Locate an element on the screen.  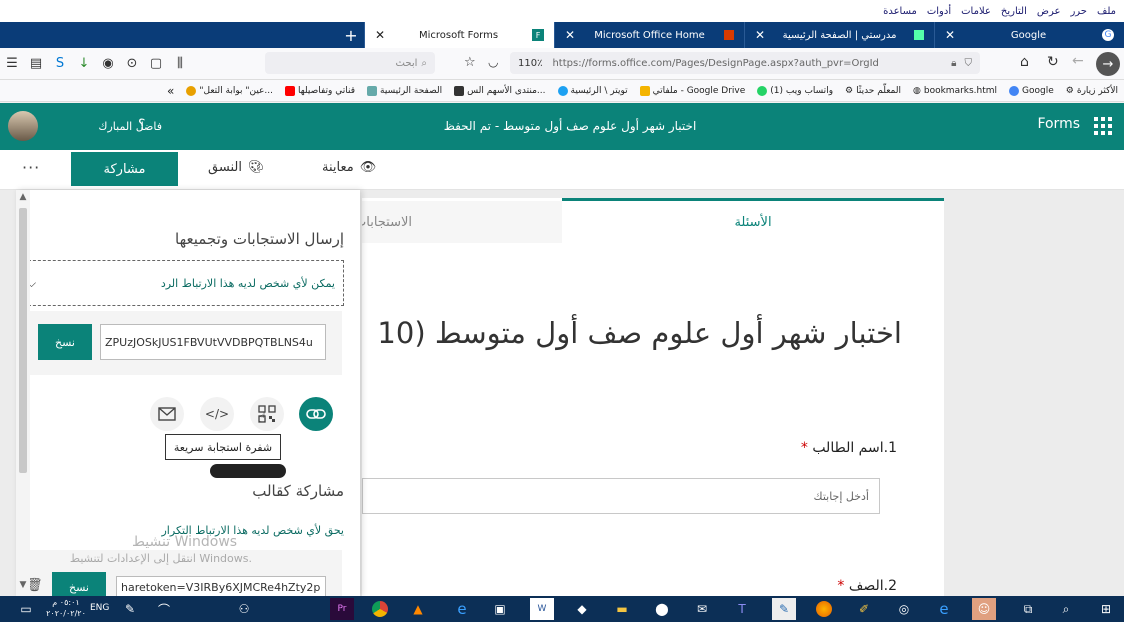
chrome-icon is located at coordinates (380, 609).